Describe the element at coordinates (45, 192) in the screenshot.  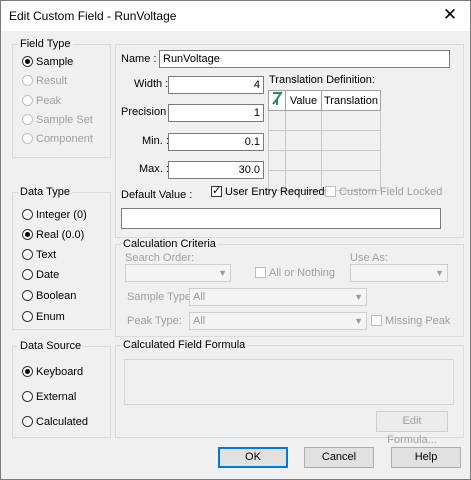
I see `data-type-label: Data Type` at that location.